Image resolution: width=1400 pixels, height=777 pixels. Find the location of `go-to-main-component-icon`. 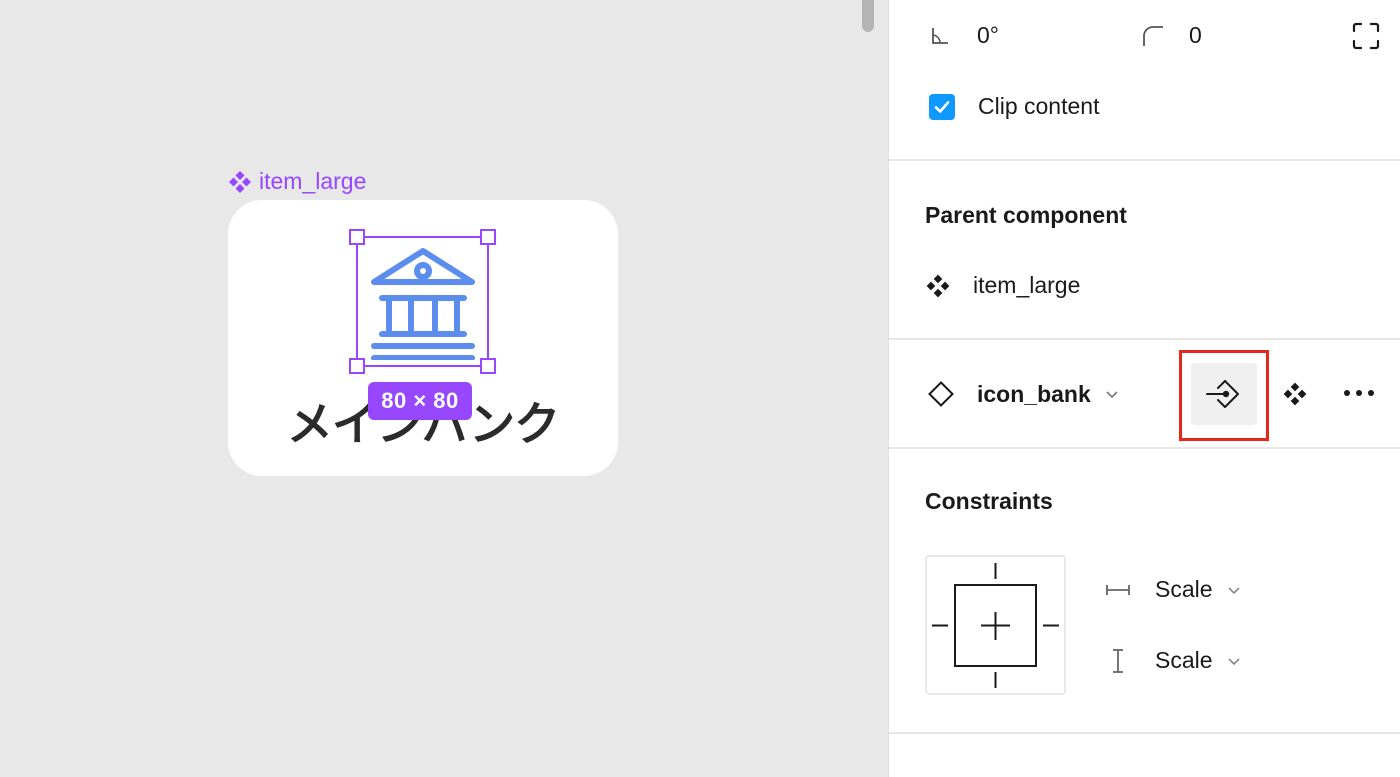

go-to-main-component-icon is located at coordinates (1222, 394).